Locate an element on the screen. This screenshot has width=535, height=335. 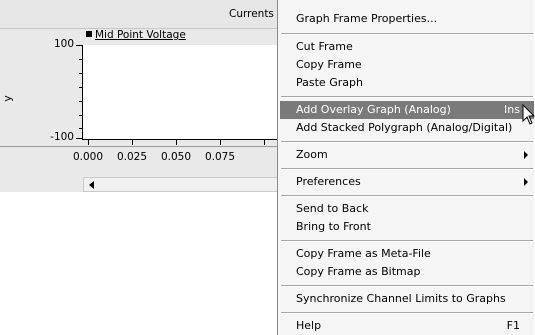
menu-item-label: Copy Frame is located at coordinates (329, 64).